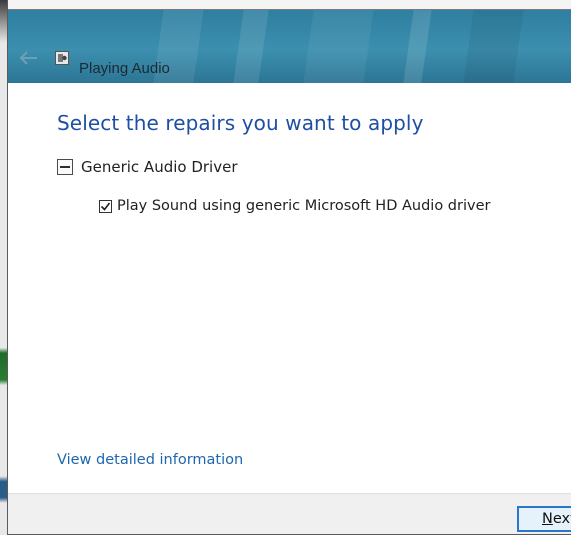  Describe the element at coordinates (289, 513) in the screenshot. I see `wizard-footer: Next` at that location.